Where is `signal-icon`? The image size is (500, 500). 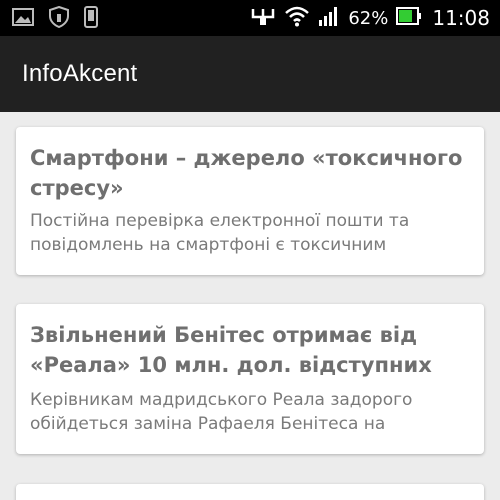 signal-icon is located at coordinates (329, 18).